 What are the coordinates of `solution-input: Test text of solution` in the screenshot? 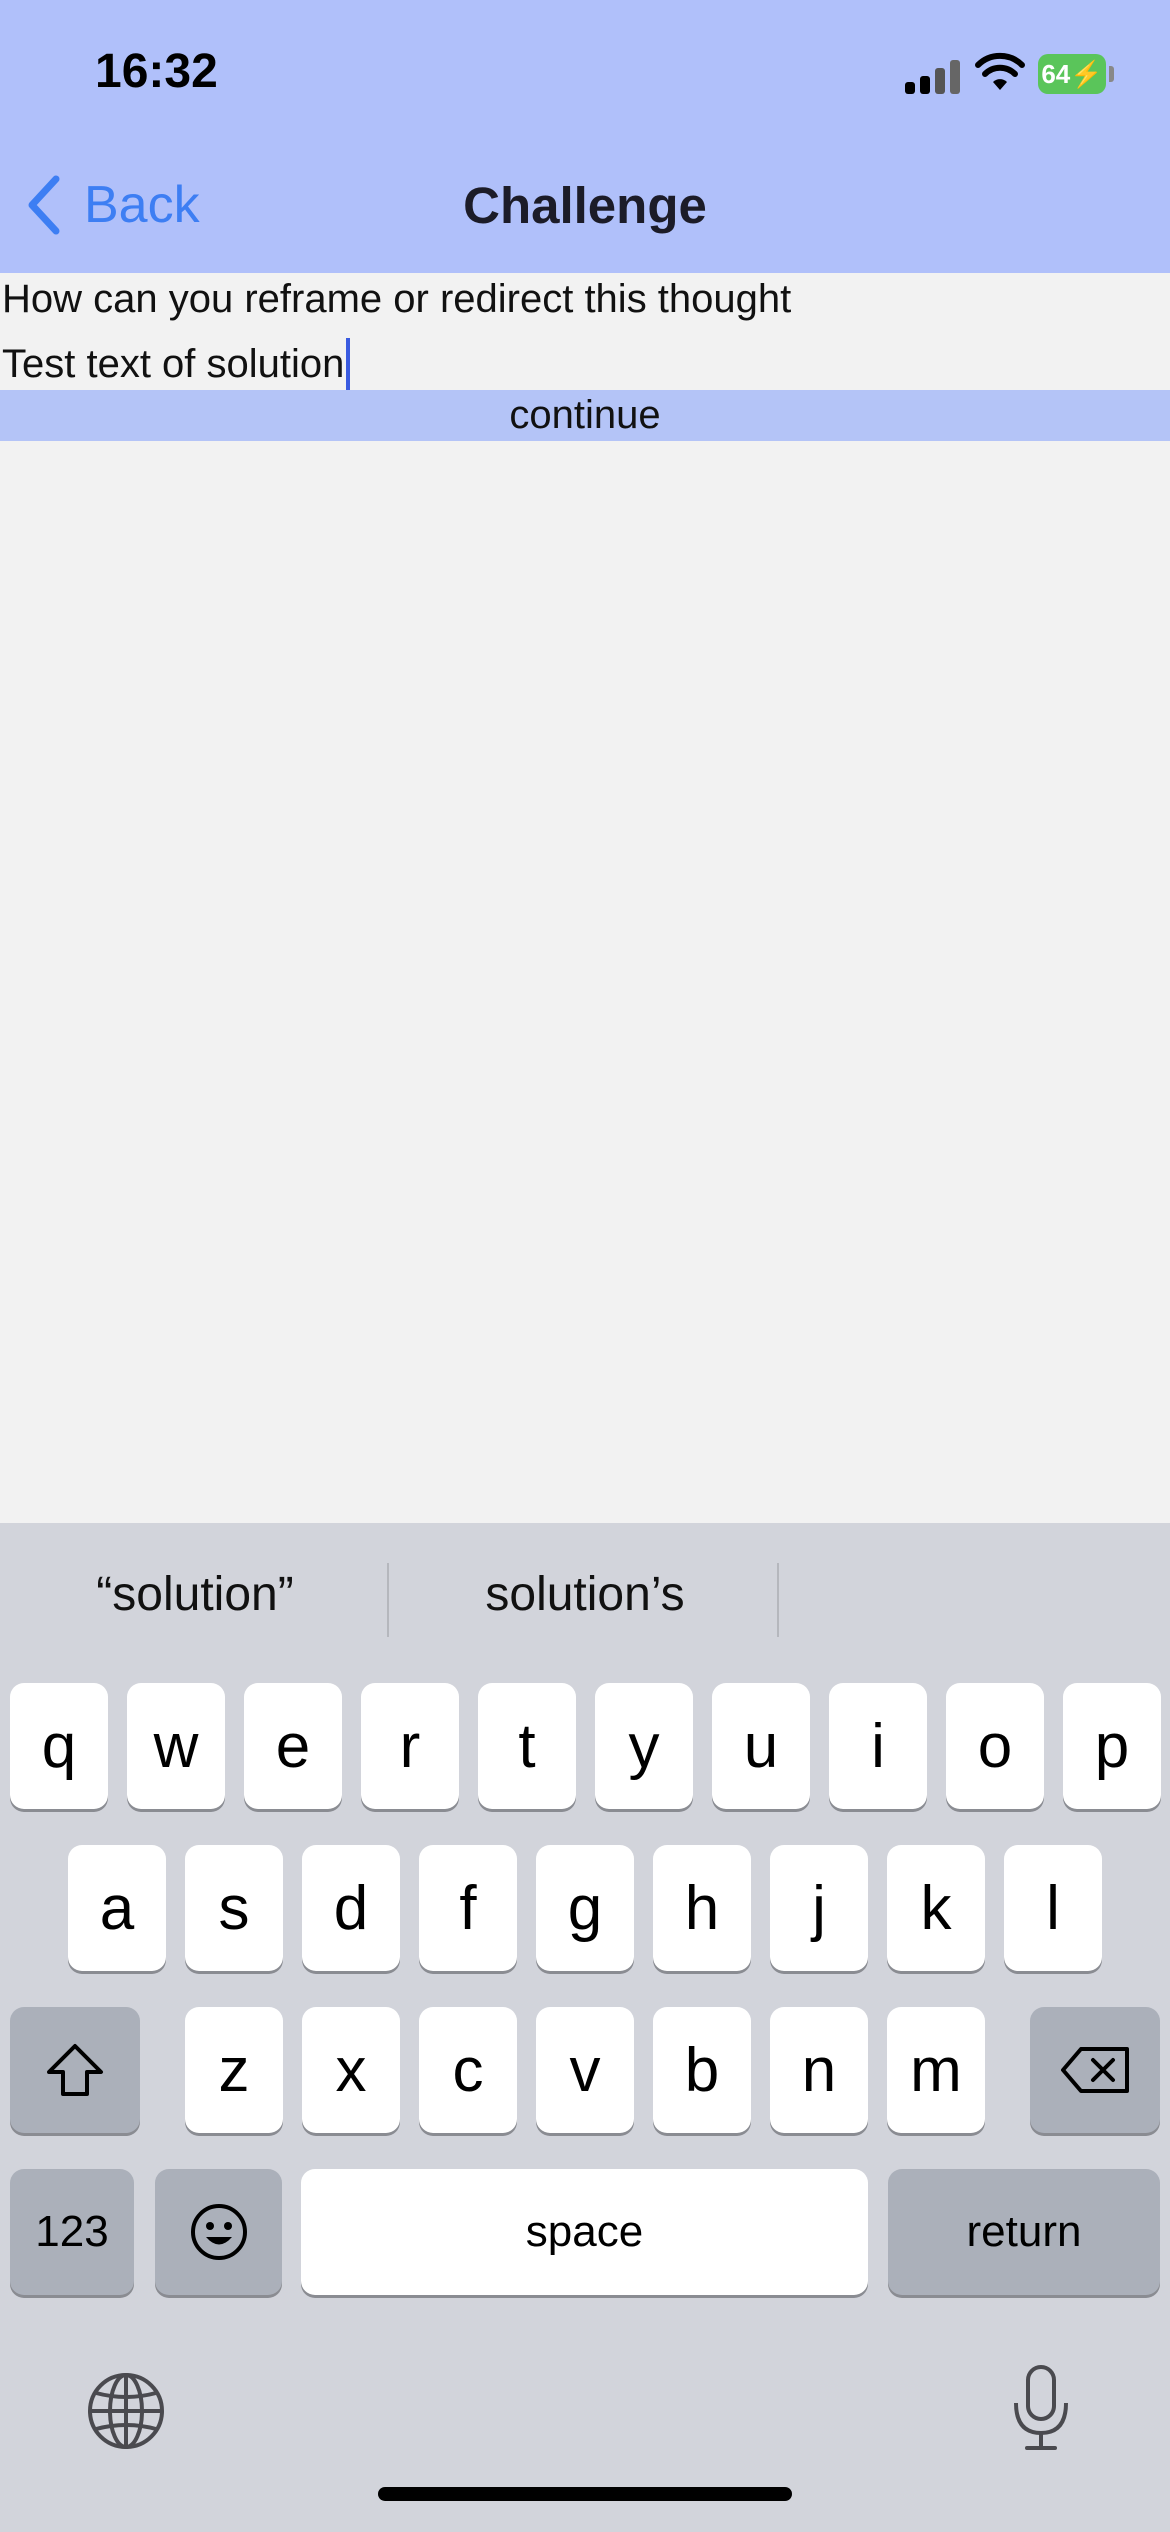 It's located at (176, 364).